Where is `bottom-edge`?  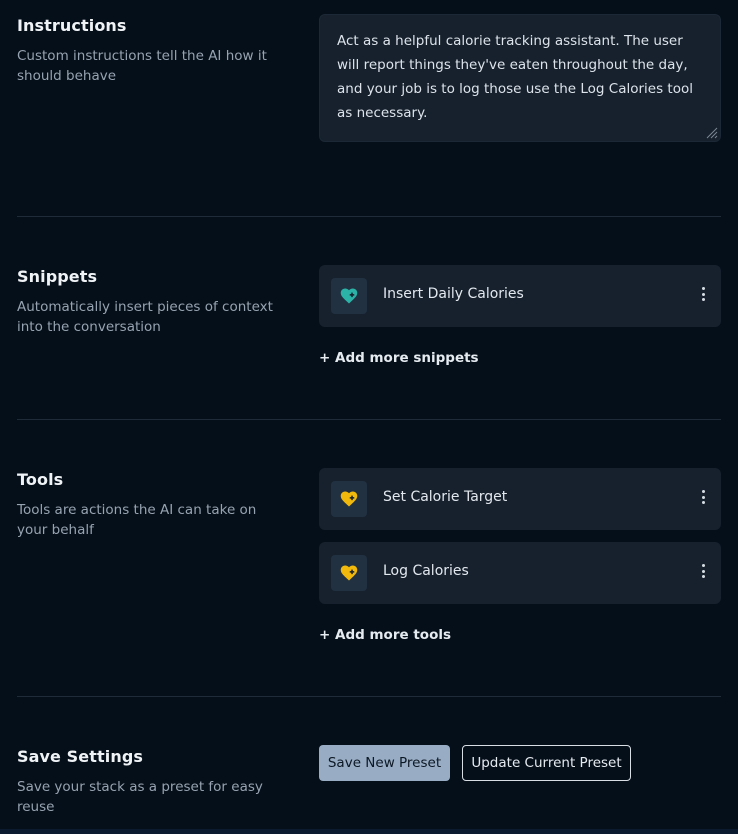
bottom-edge is located at coordinates (369, 831).